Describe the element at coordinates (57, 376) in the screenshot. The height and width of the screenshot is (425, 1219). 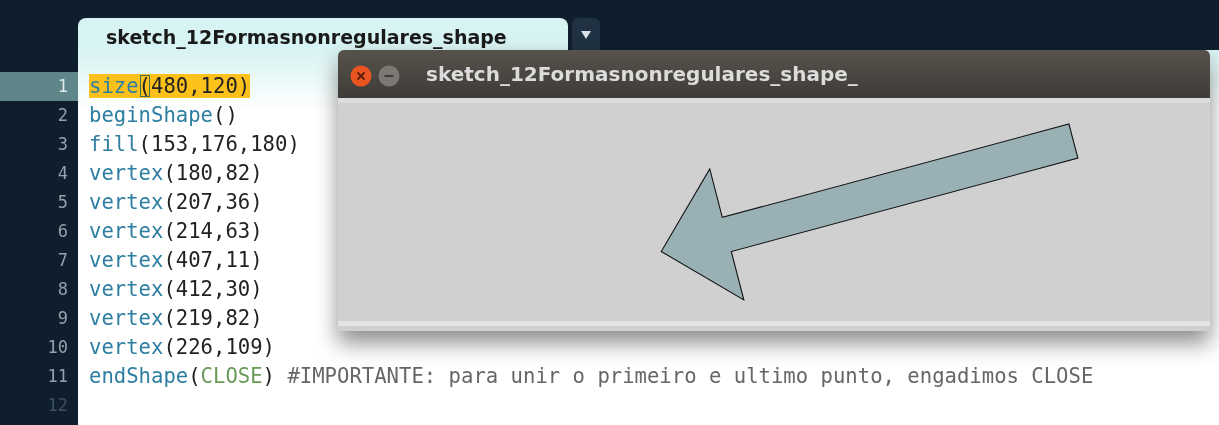
I see `line-number: 11` at that location.